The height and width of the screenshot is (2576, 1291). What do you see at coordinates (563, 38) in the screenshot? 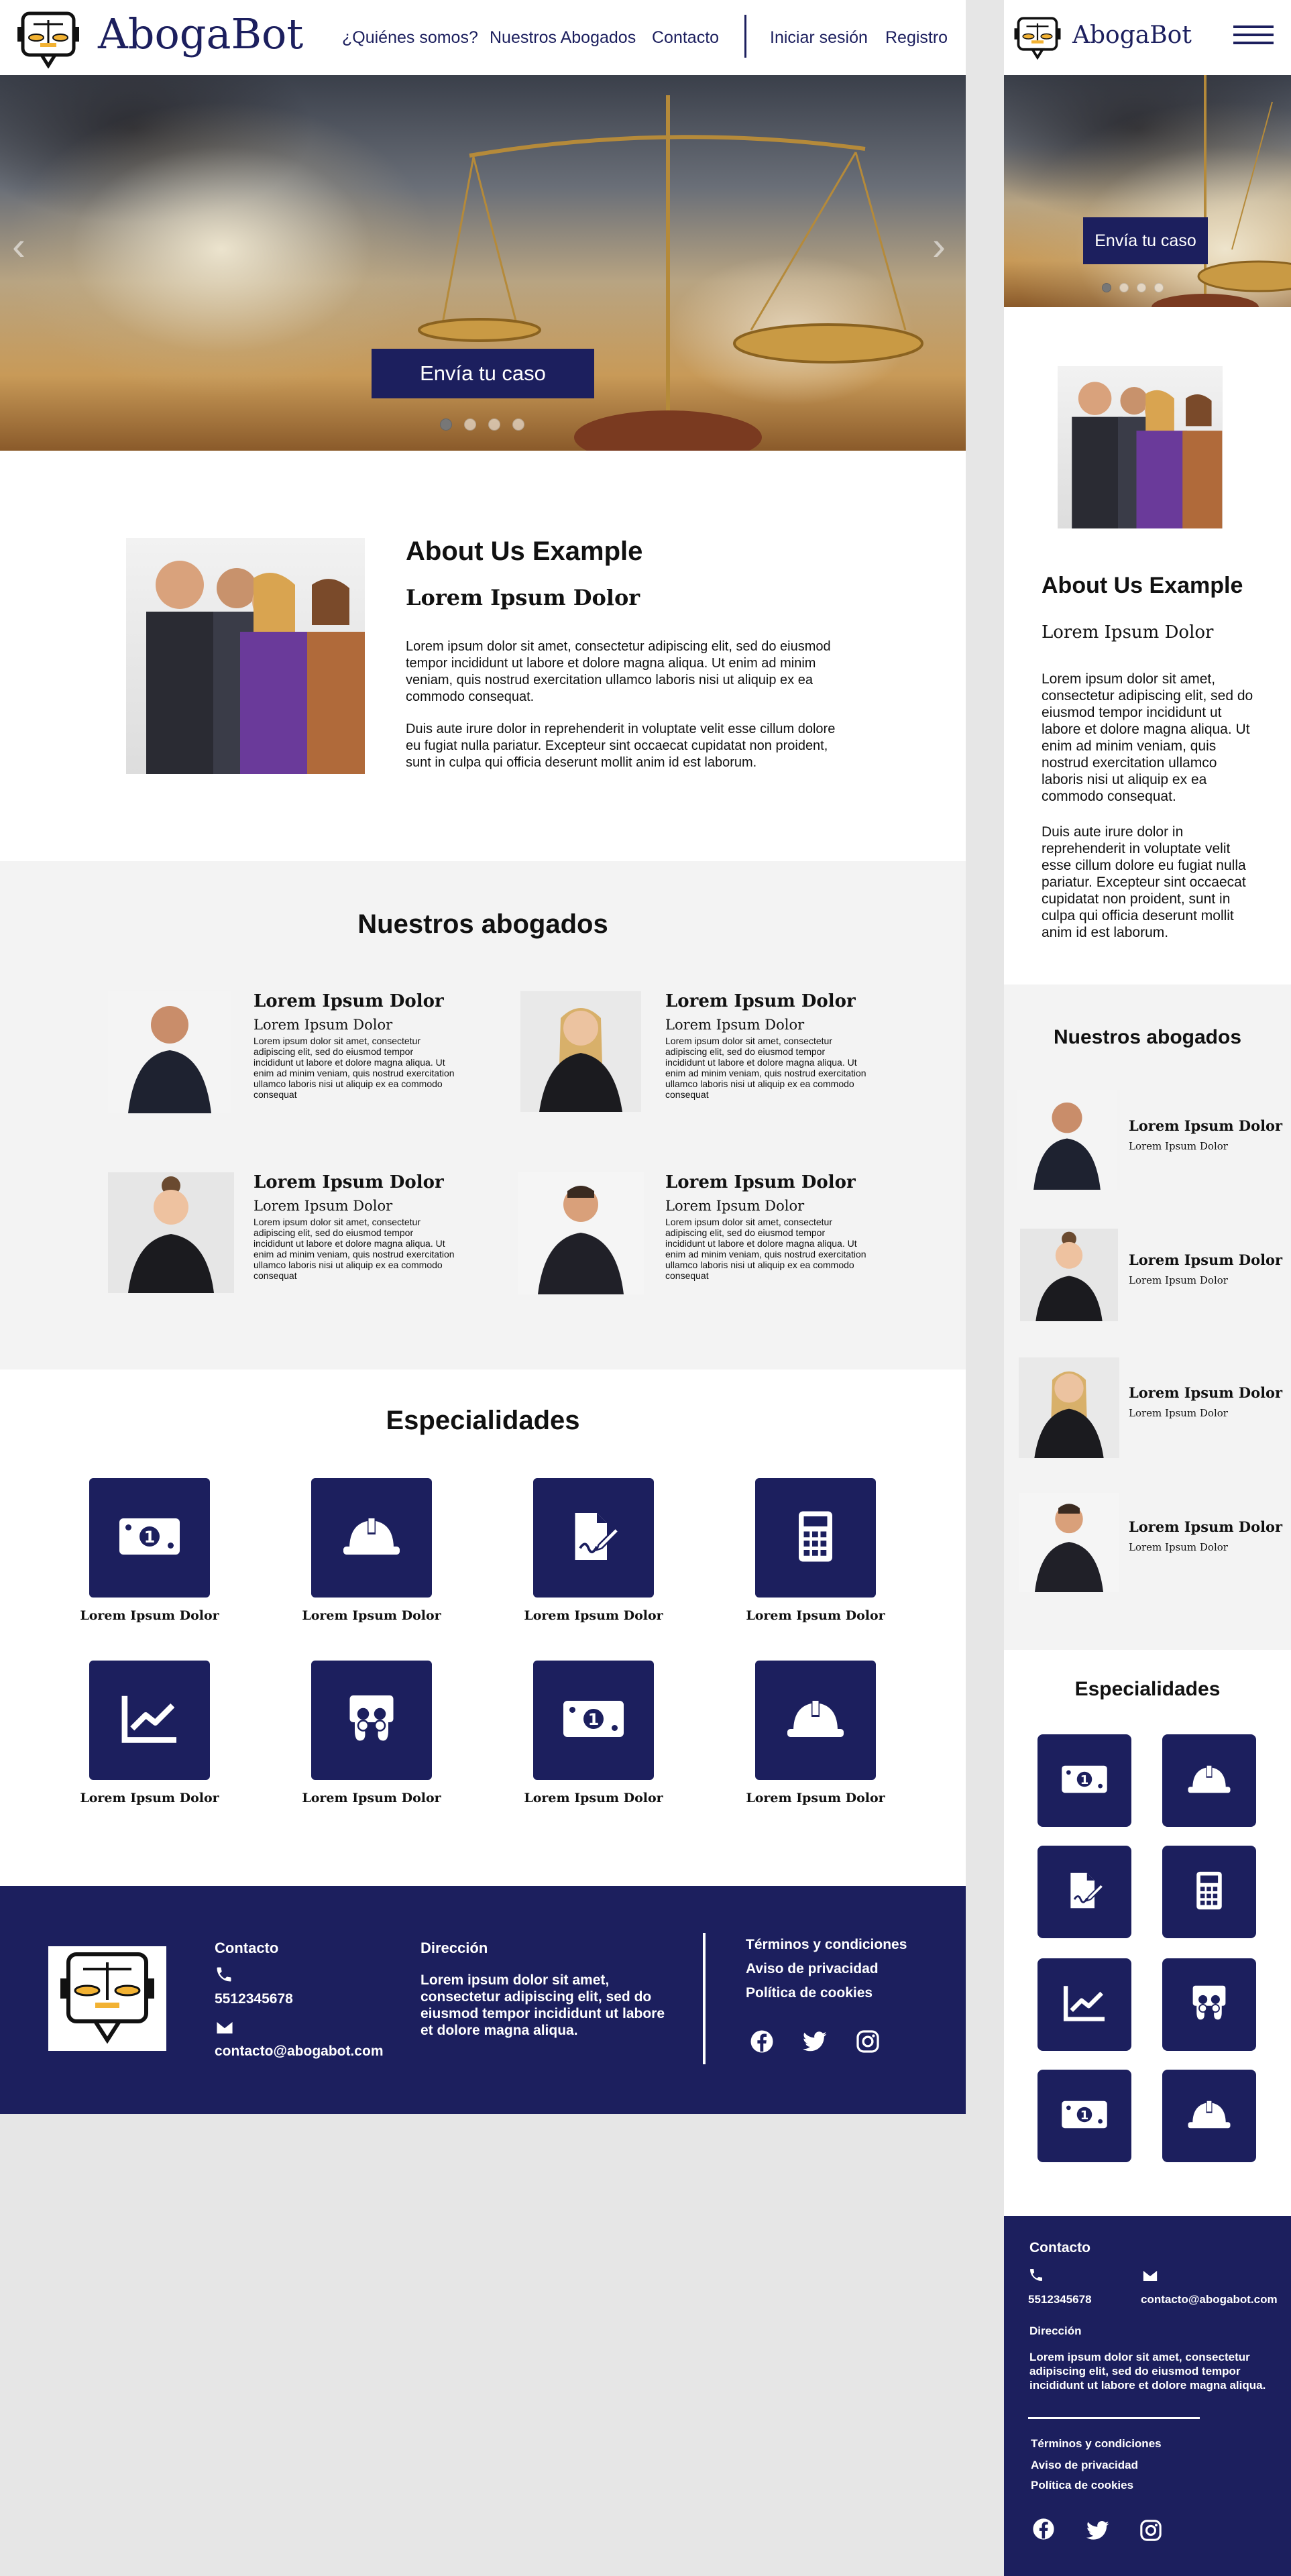
I see `nav-nuestros-abogados: Nuestros Abogados` at bounding box center [563, 38].